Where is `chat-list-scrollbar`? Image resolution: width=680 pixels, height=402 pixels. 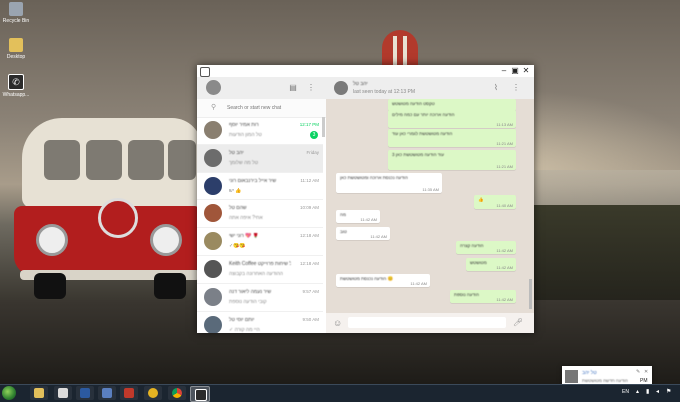 chat-list-scrollbar is located at coordinates (323, 127).